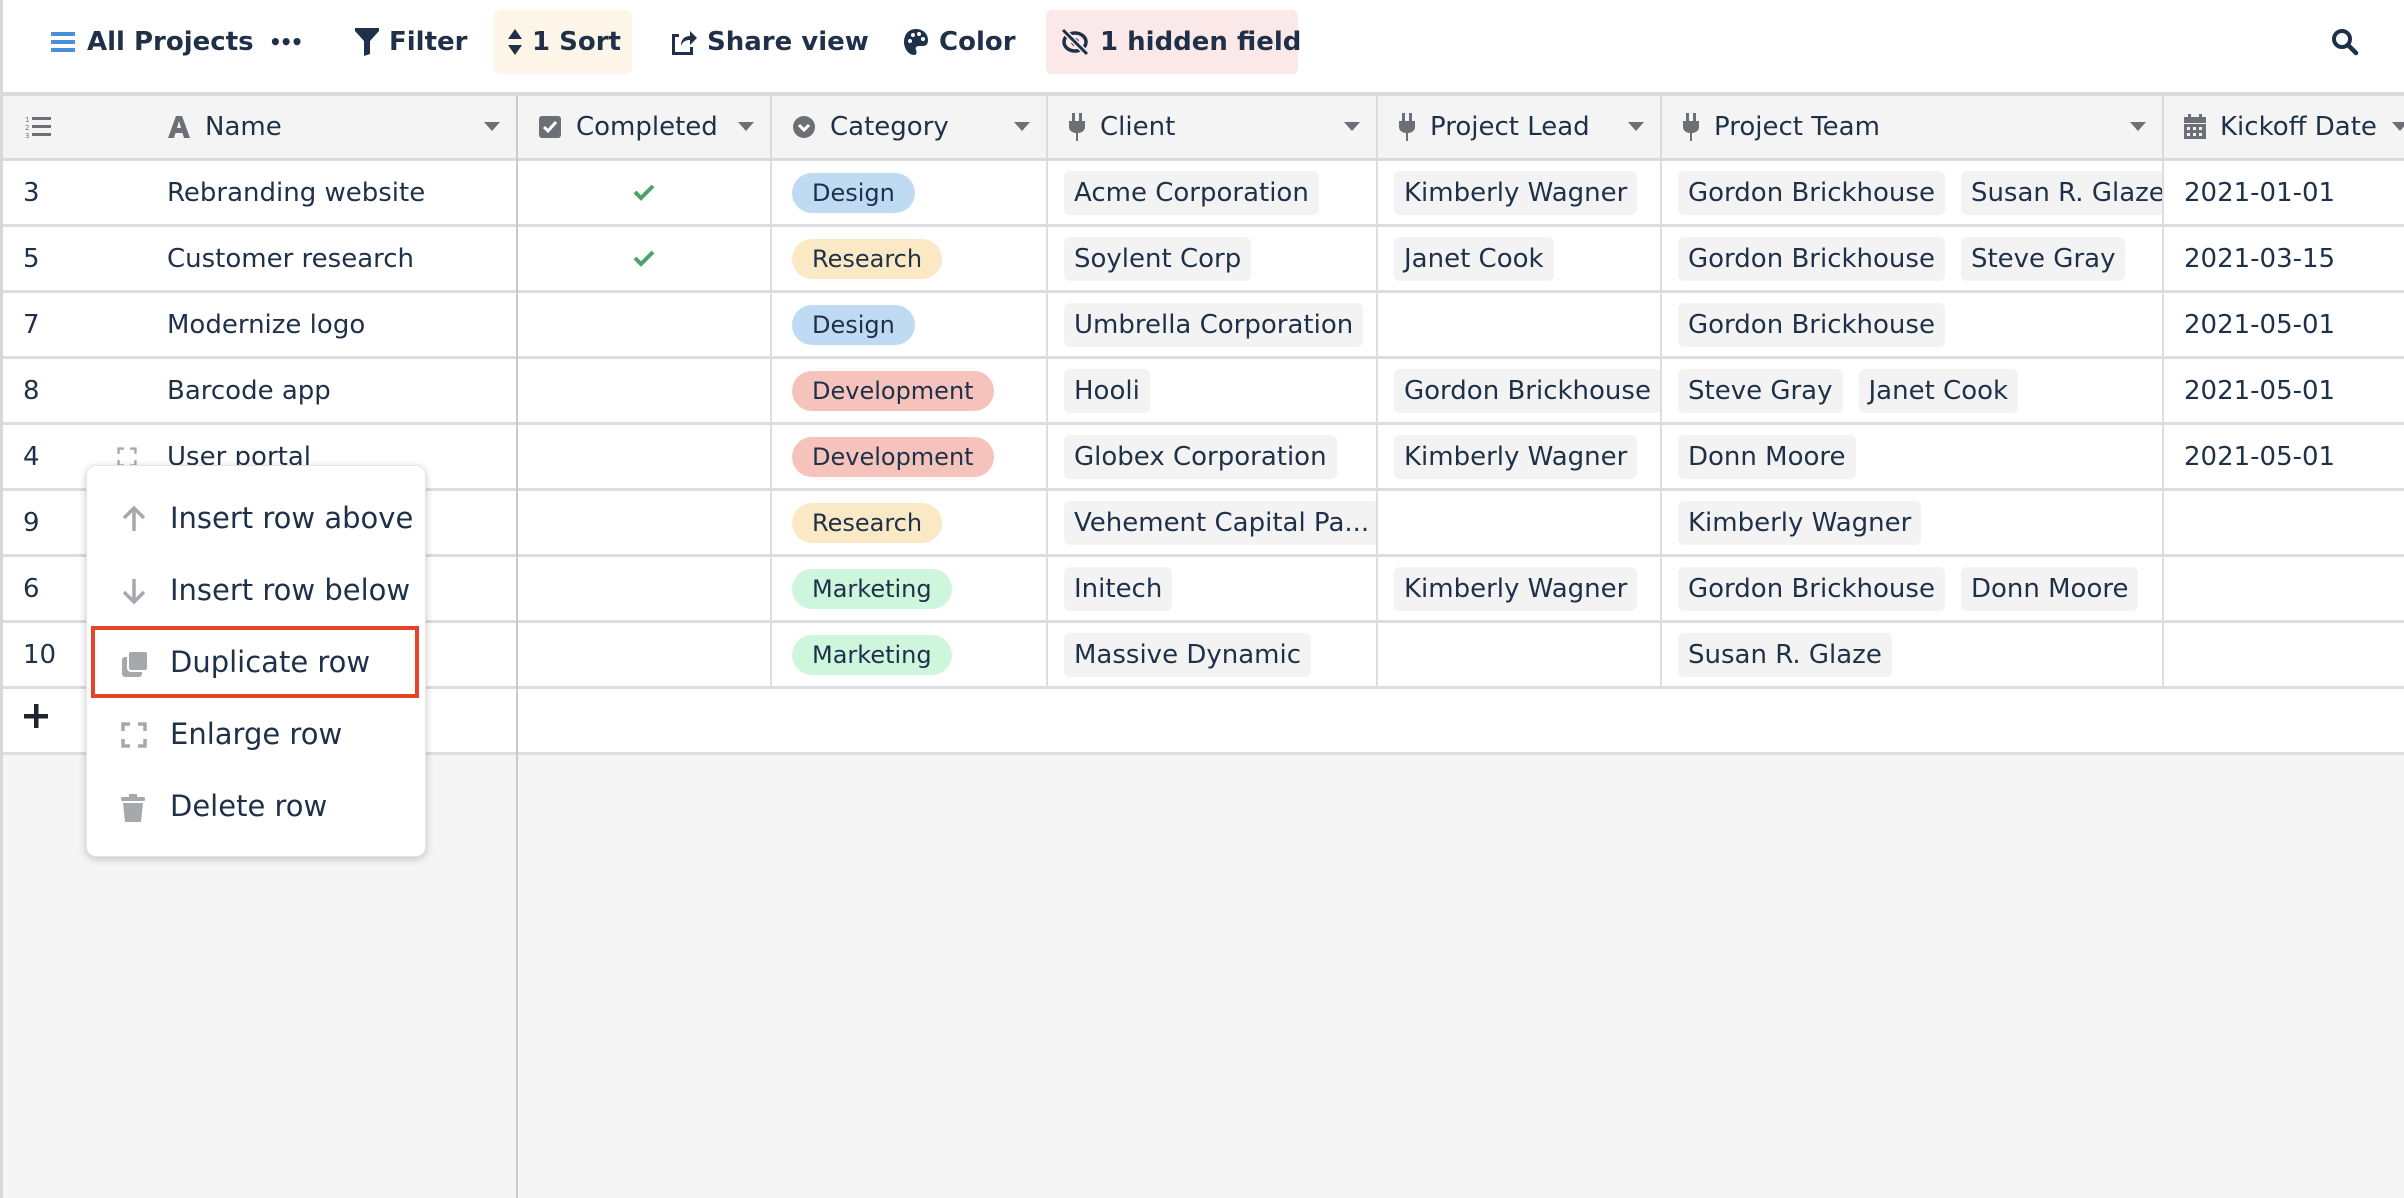  I want to click on category-cell: Research, so click(910, 258).